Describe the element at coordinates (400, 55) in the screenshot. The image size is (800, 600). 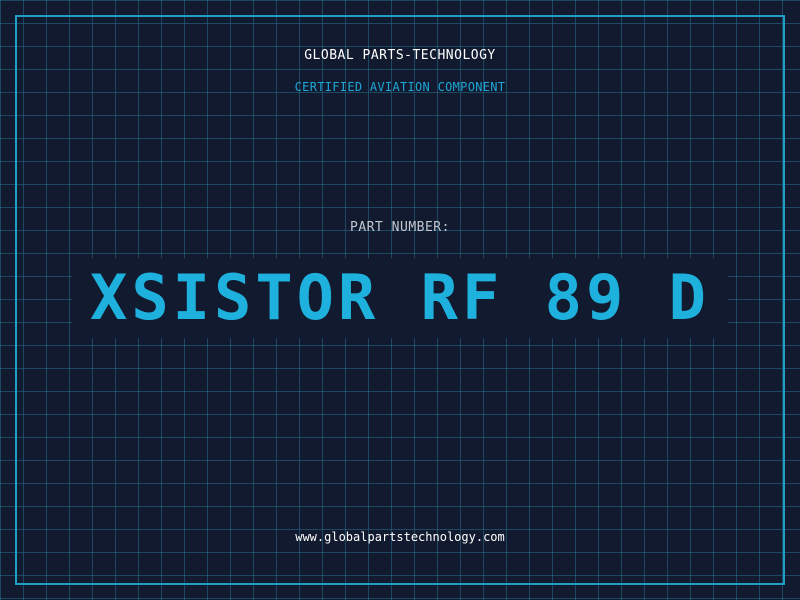
I see `company-name: GLOBAL PARTS-TECHNOLOGY` at that location.